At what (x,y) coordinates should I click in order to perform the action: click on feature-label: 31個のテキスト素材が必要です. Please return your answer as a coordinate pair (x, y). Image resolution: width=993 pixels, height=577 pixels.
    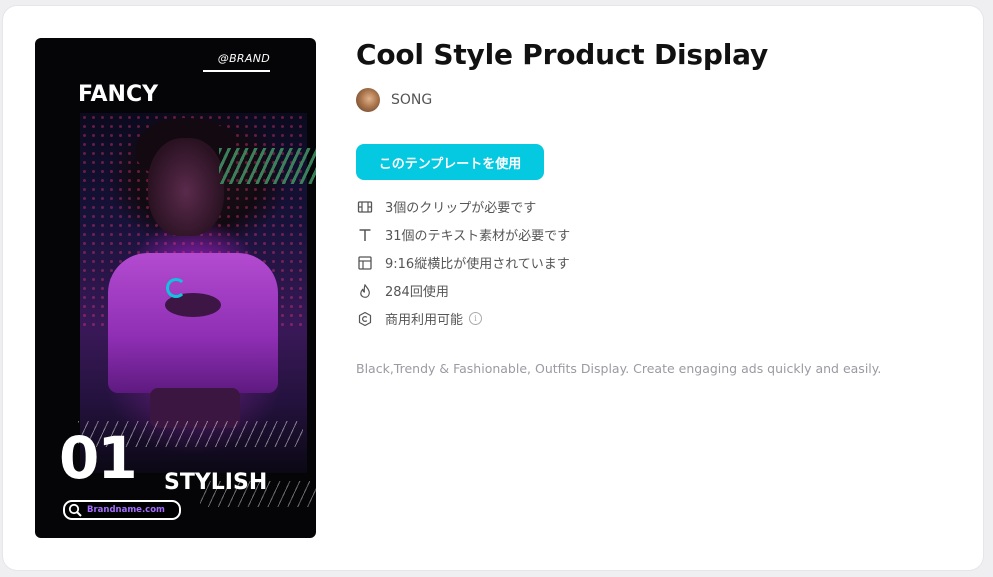
    Looking at the image, I should click on (478, 236).